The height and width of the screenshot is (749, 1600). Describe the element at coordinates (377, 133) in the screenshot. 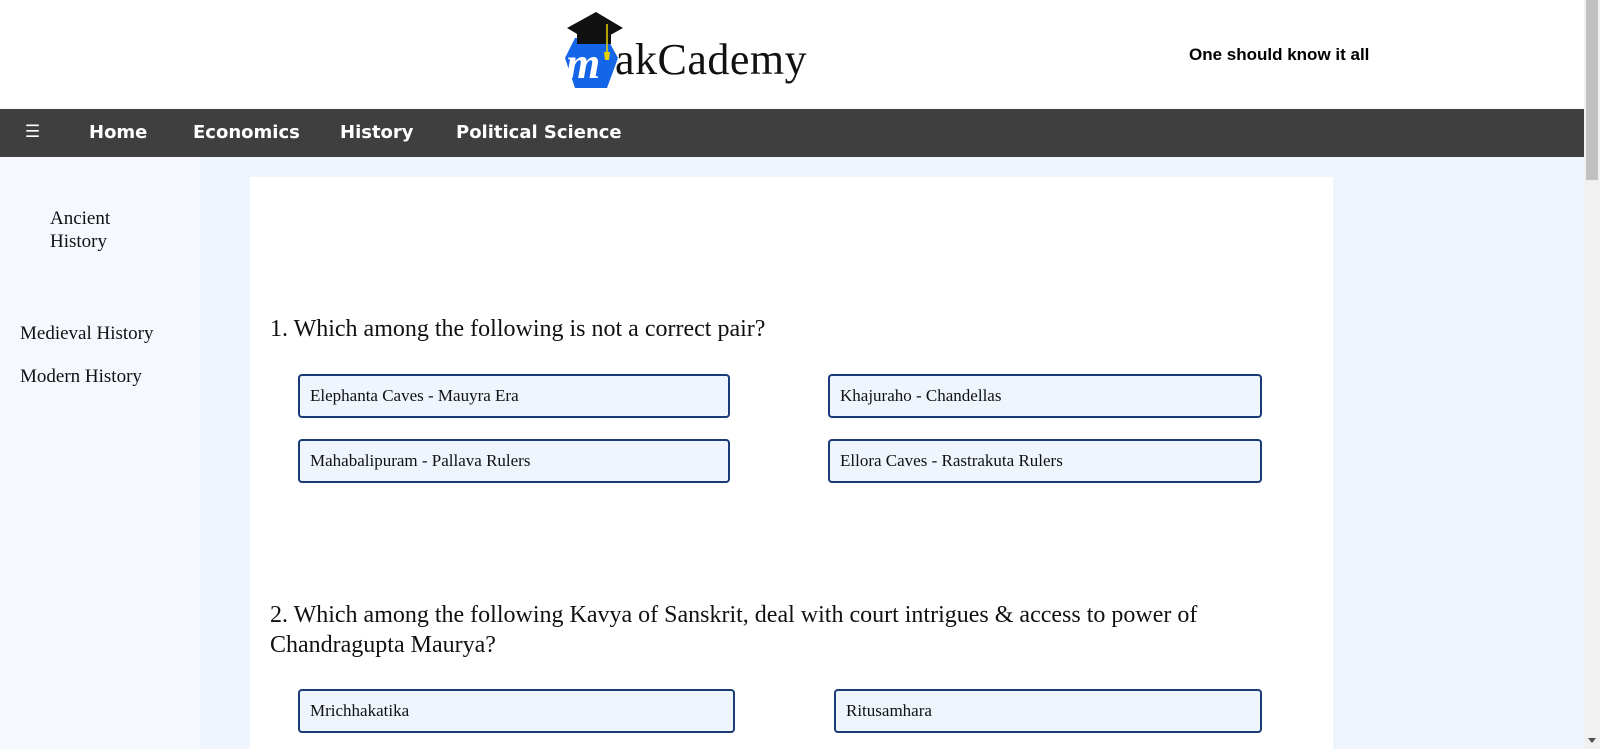

I see `nav-history: History` at that location.